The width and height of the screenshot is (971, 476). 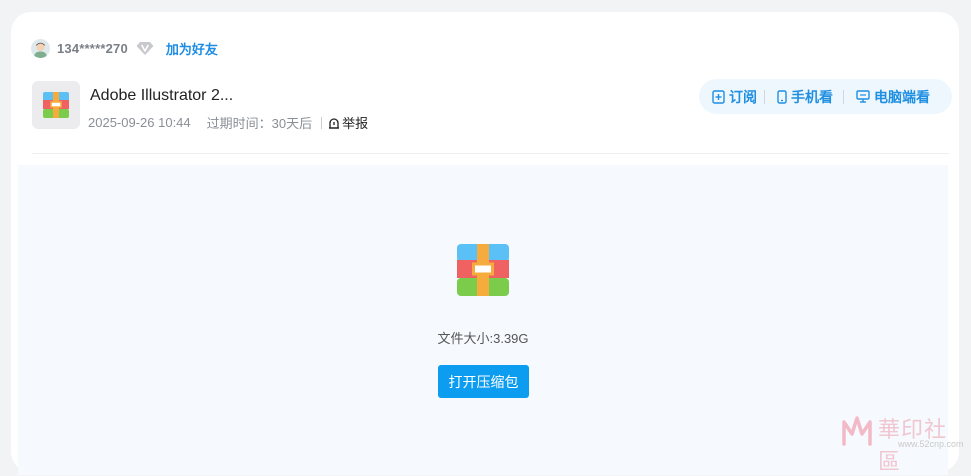 I want to click on header-divider, so click(x=490, y=153).